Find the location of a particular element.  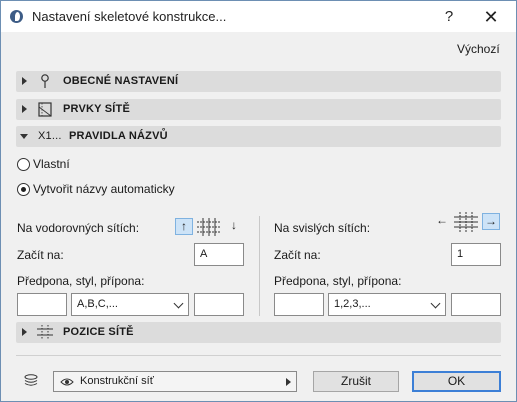

section-label-grid-elements: PRVKY SÍTĚ is located at coordinates (97, 109).